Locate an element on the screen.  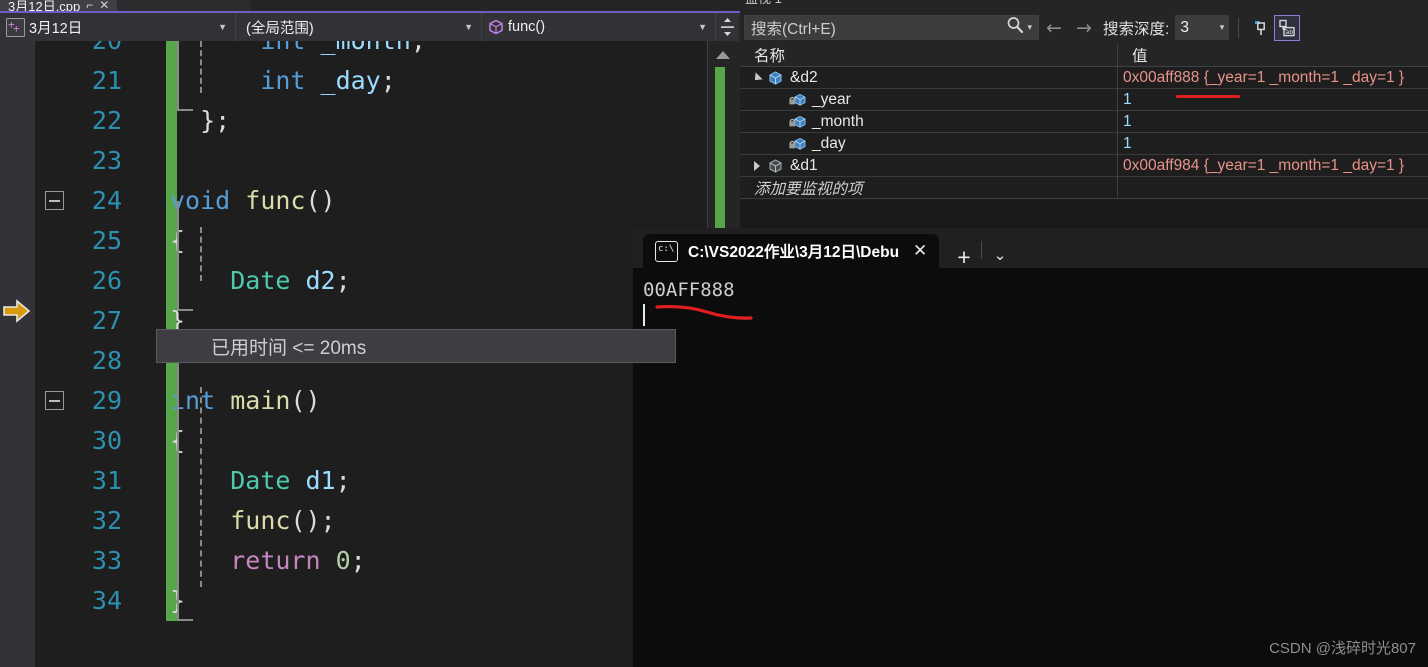
member-scope-dropdown: func() ▼ is located at coordinates (599, 27).